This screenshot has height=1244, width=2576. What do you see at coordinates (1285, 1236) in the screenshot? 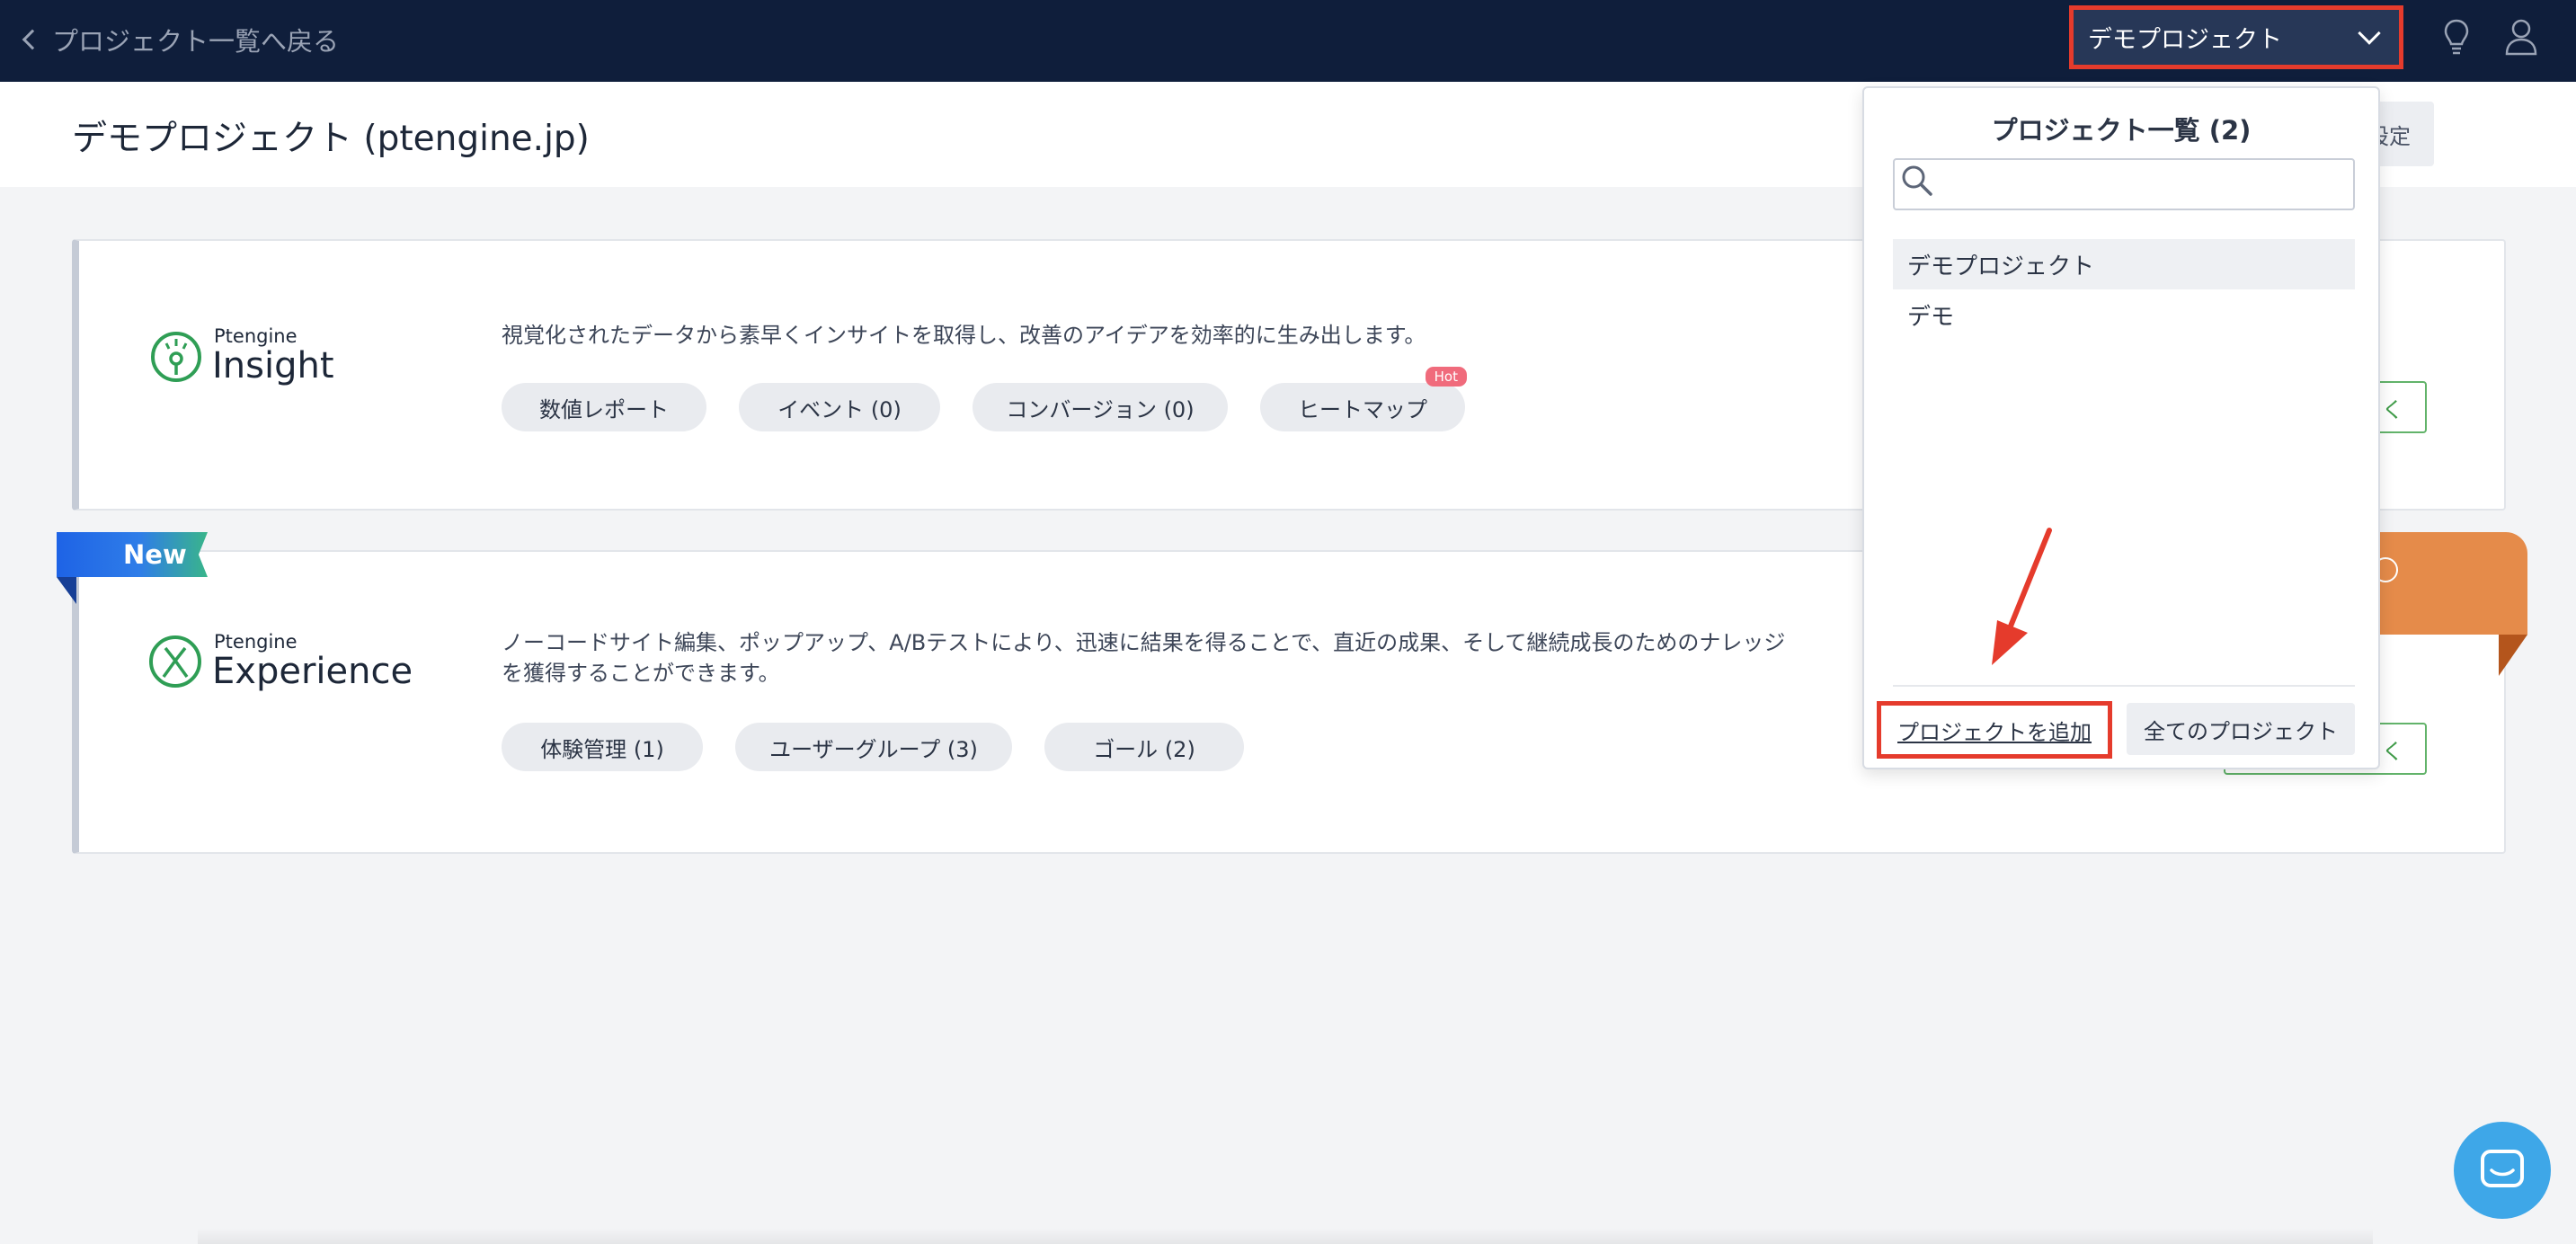
I see `bottom-shadow` at bounding box center [1285, 1236].